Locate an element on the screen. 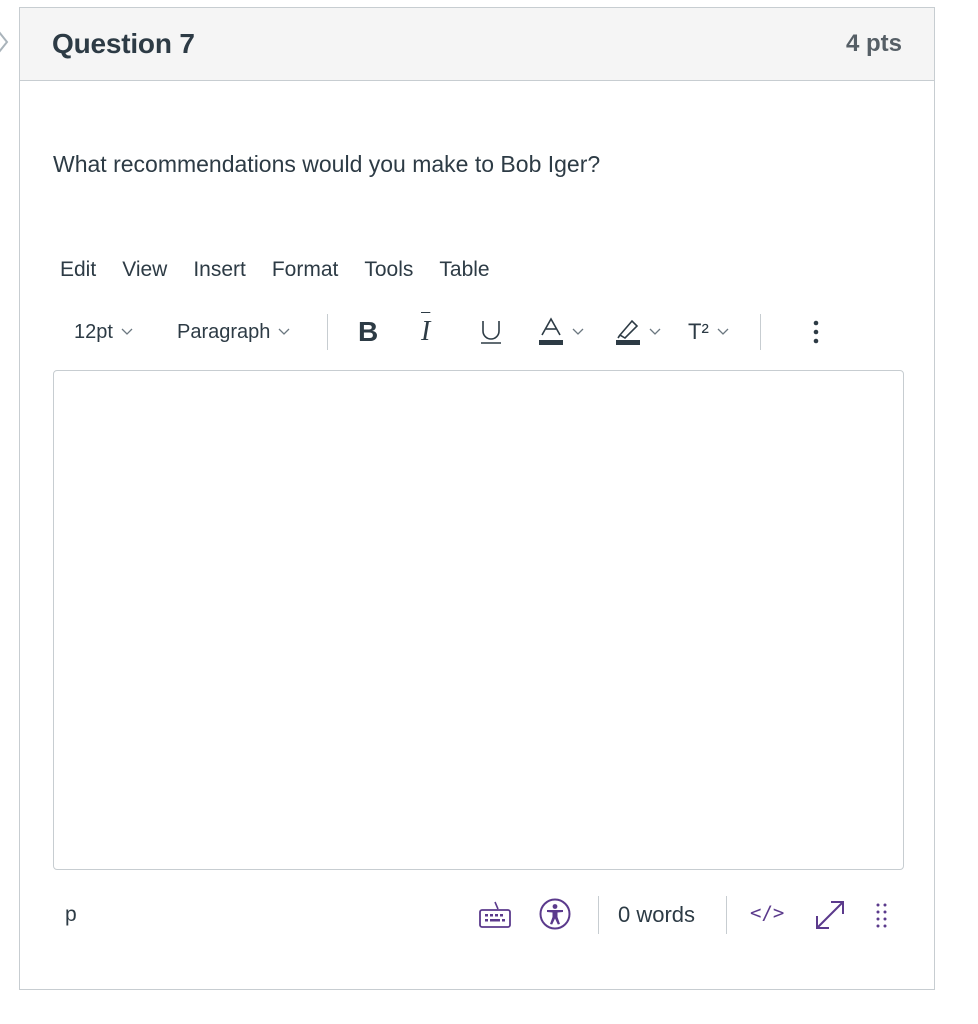 This screenshot has width=978, height=1024. highlight-color-button is located at coordinates (638, 332).